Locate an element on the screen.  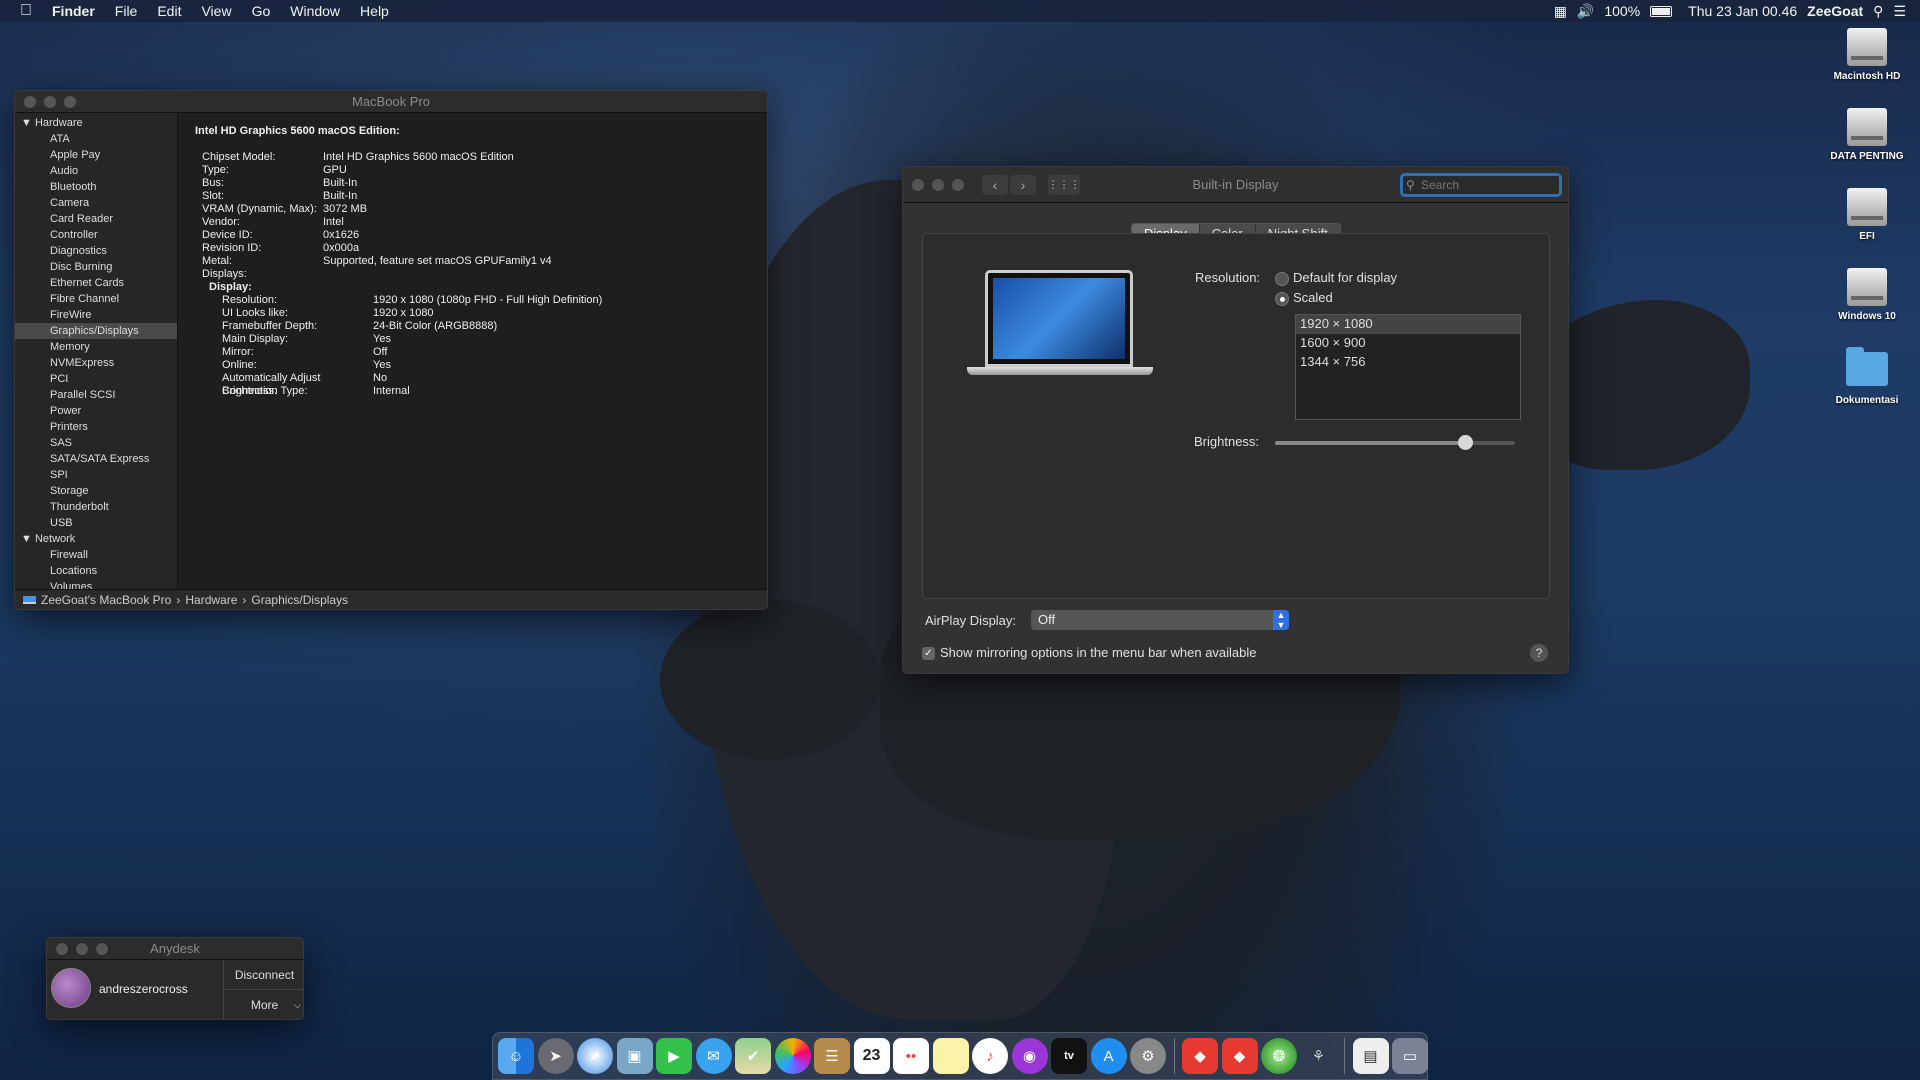
show-all-grid-icon: ⋮⋮⋮ is located at coordinates (1064, 184).